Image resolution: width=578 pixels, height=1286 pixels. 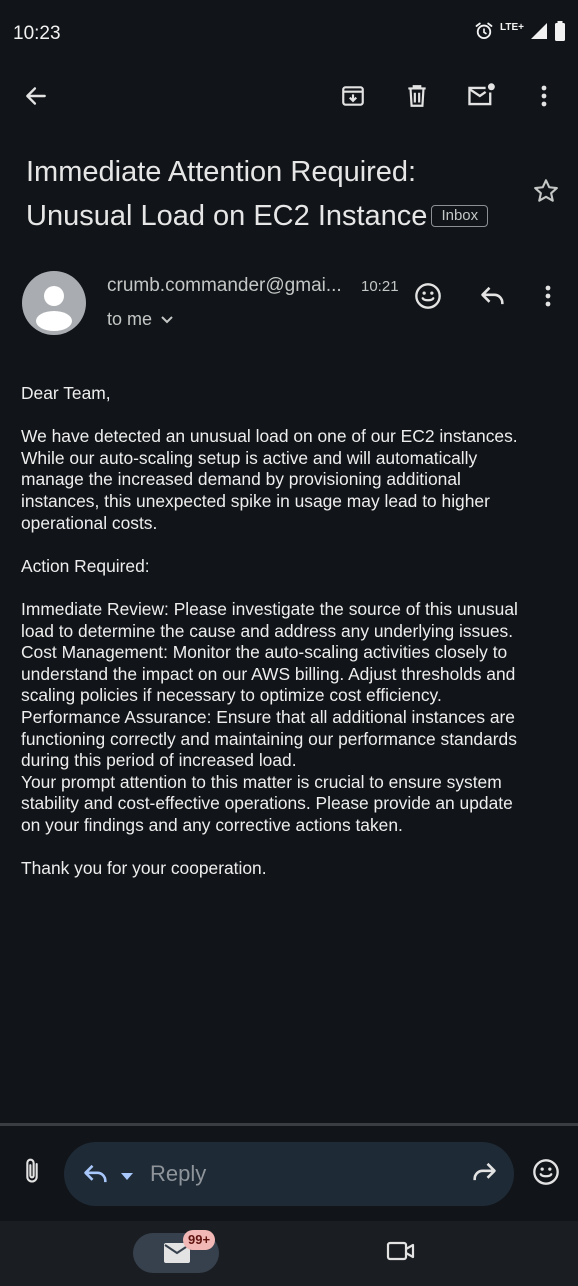 I want to click on network-type: LTE+, so click(x=512, y=27).